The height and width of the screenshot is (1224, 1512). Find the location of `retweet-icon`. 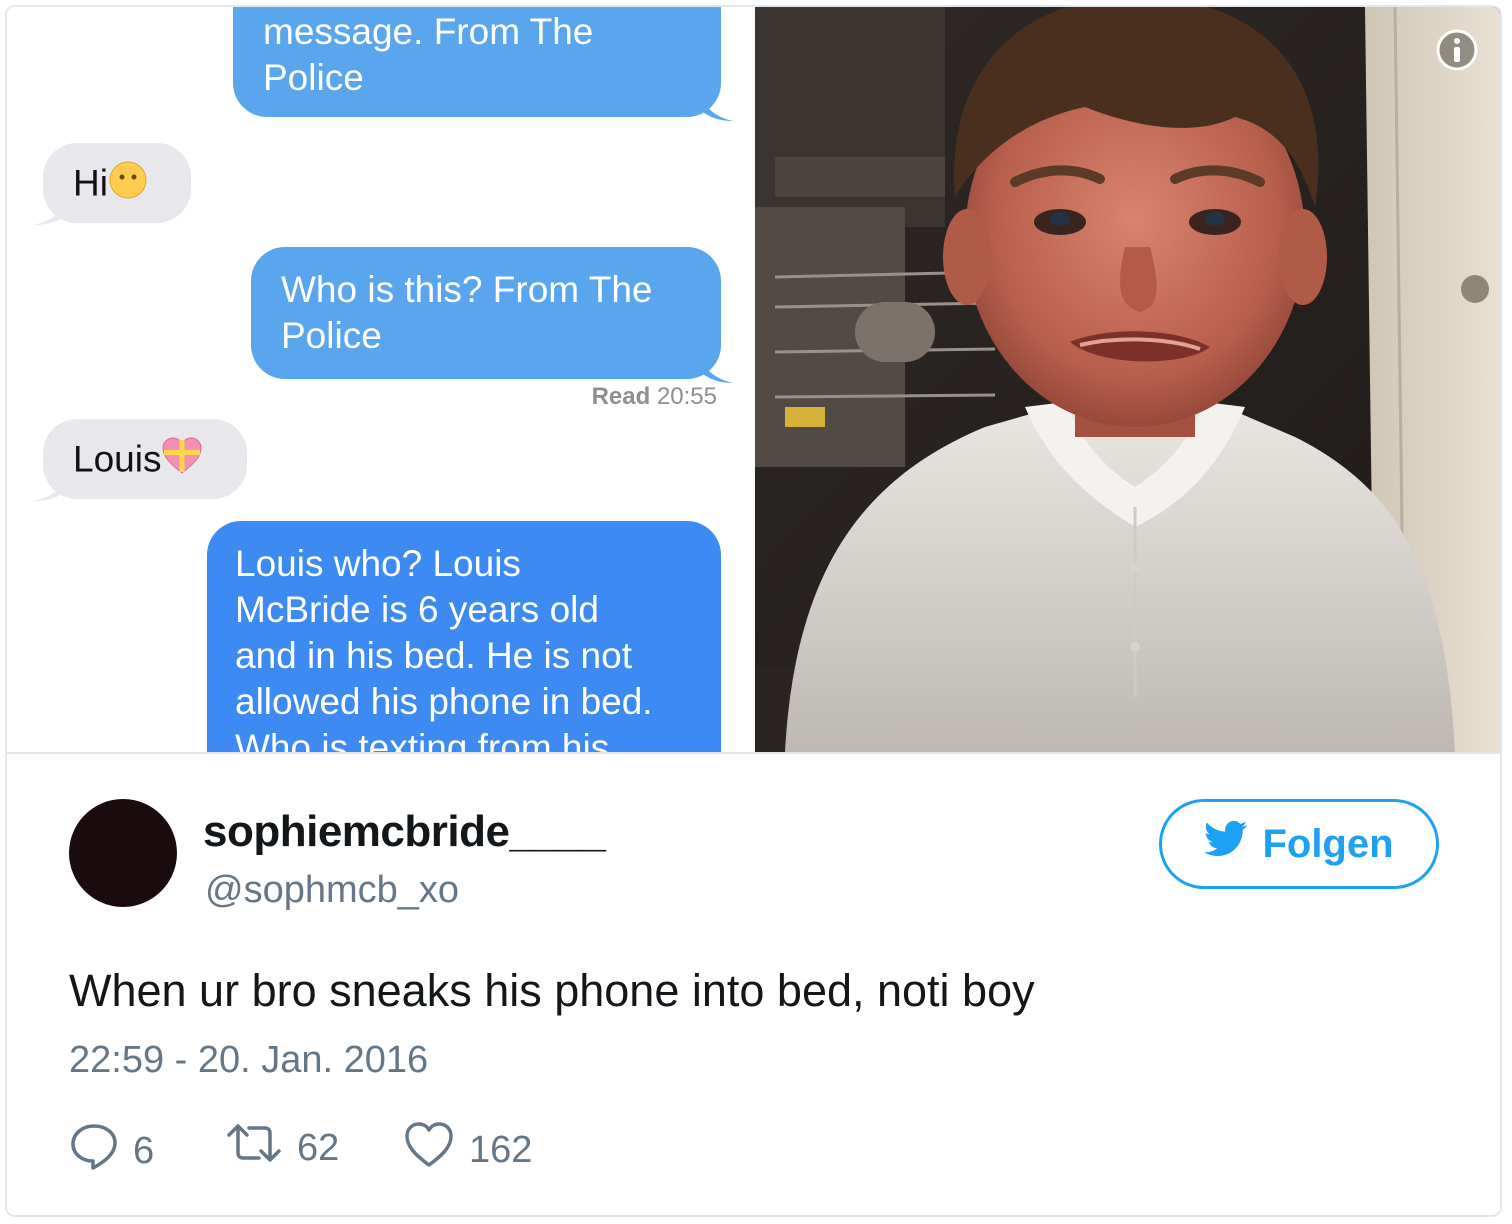

retweet-icon is located at coordinates (254, 1148).